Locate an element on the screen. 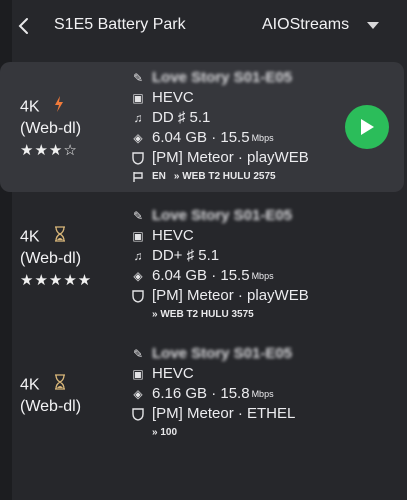 The image size is (407, 500). language-tag: EN is located at coordinates (159, 176).